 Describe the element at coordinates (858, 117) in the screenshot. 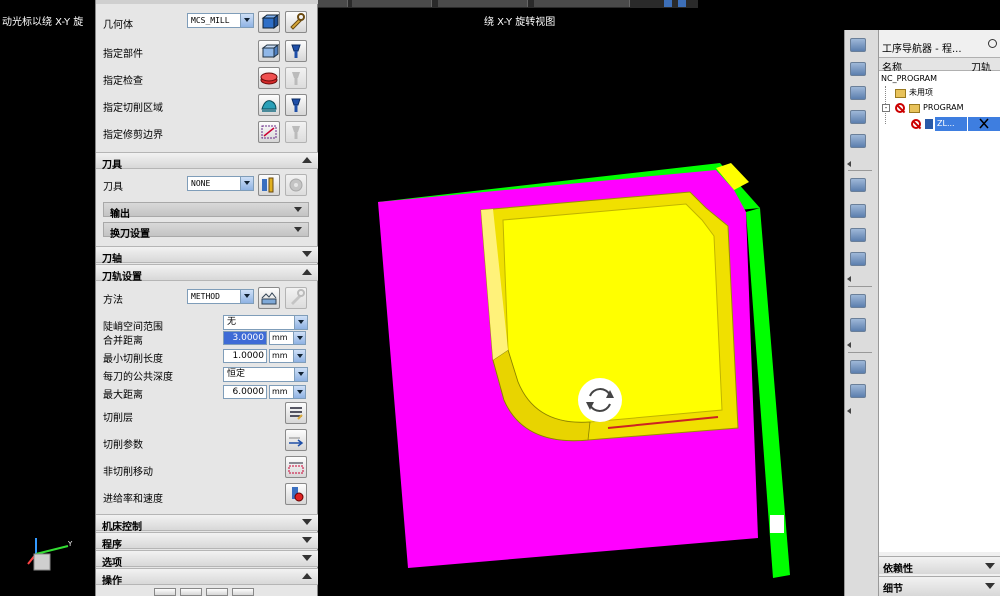

I see `resource-tab-4-icon` at that location.